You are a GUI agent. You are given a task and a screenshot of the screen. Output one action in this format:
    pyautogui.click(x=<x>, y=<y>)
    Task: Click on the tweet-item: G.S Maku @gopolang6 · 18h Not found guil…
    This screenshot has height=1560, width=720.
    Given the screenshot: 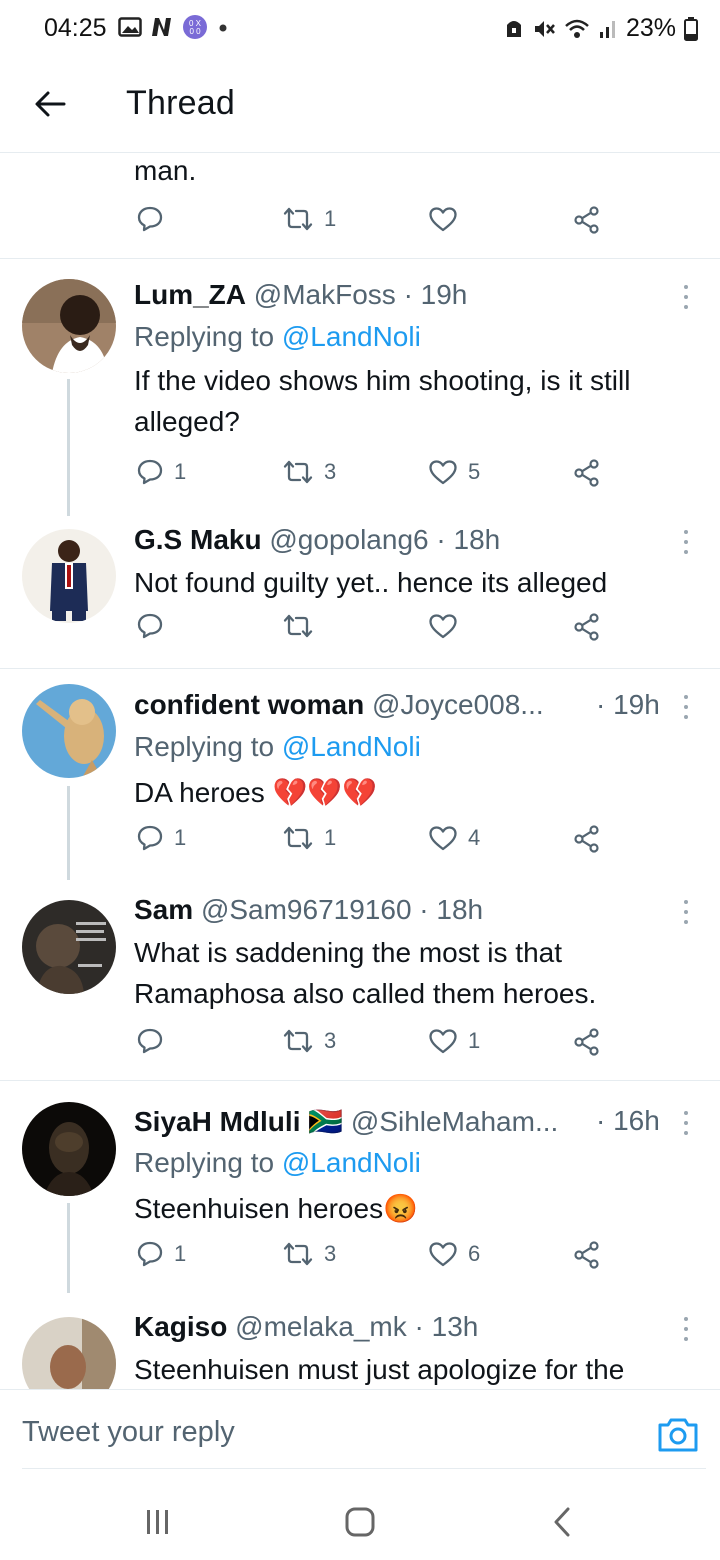 What is the action you would take?
    pyautogui.click(x=360, y=592)
    